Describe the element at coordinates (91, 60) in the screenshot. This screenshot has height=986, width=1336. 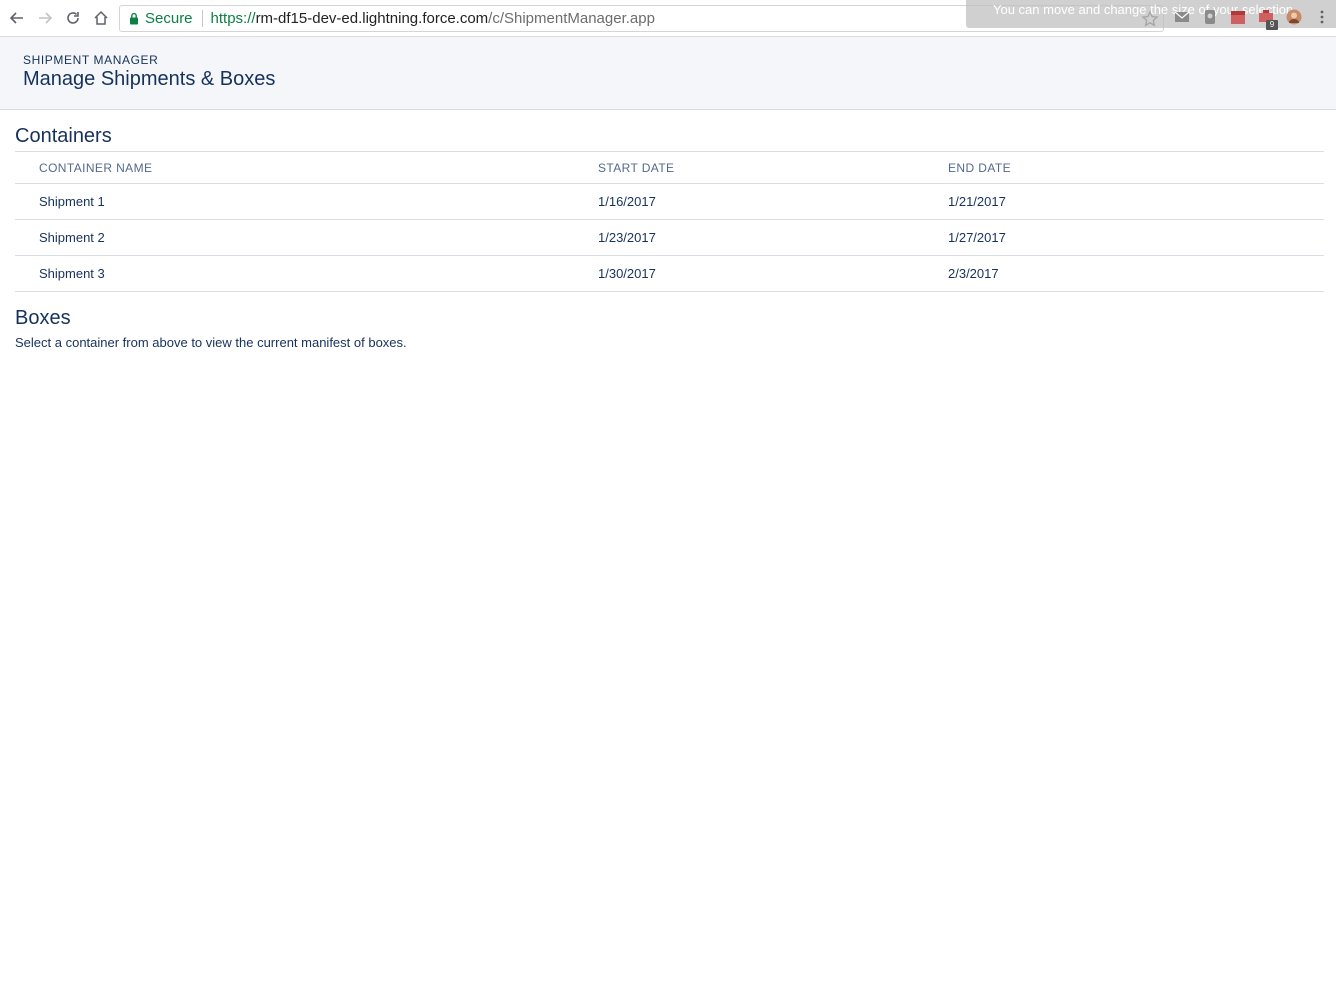
I see `page-kicker: SHIPMENT MANAGER` at that location.